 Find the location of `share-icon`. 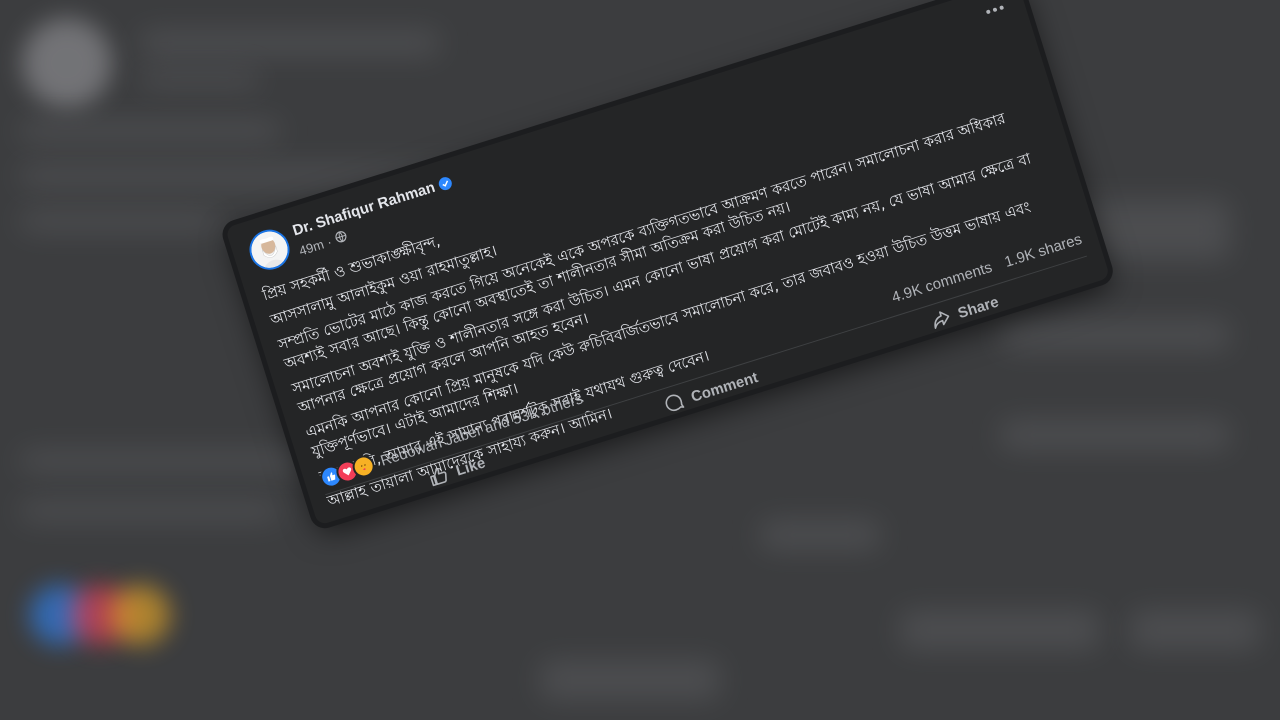

share-icon is located at coordinates (941, 318).